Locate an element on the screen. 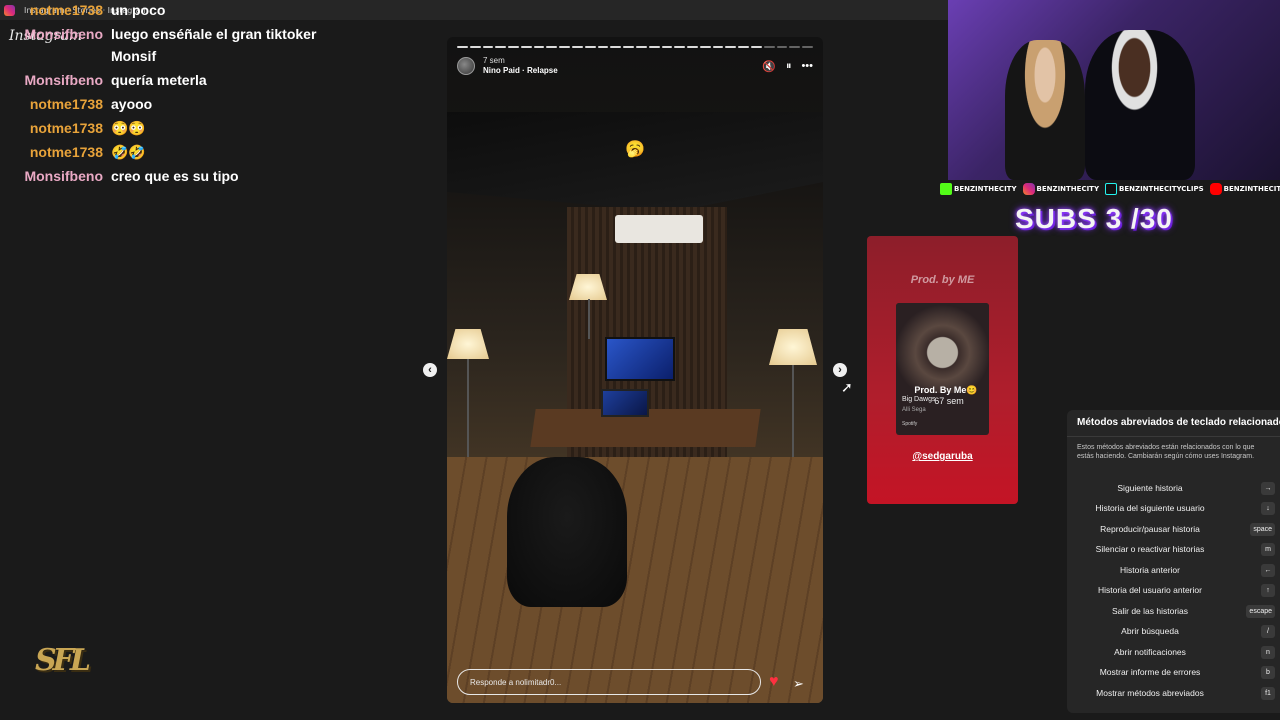 This screenshot has width=1280, height=720. shortcut-key: → is located at coordinates (1268, 488).